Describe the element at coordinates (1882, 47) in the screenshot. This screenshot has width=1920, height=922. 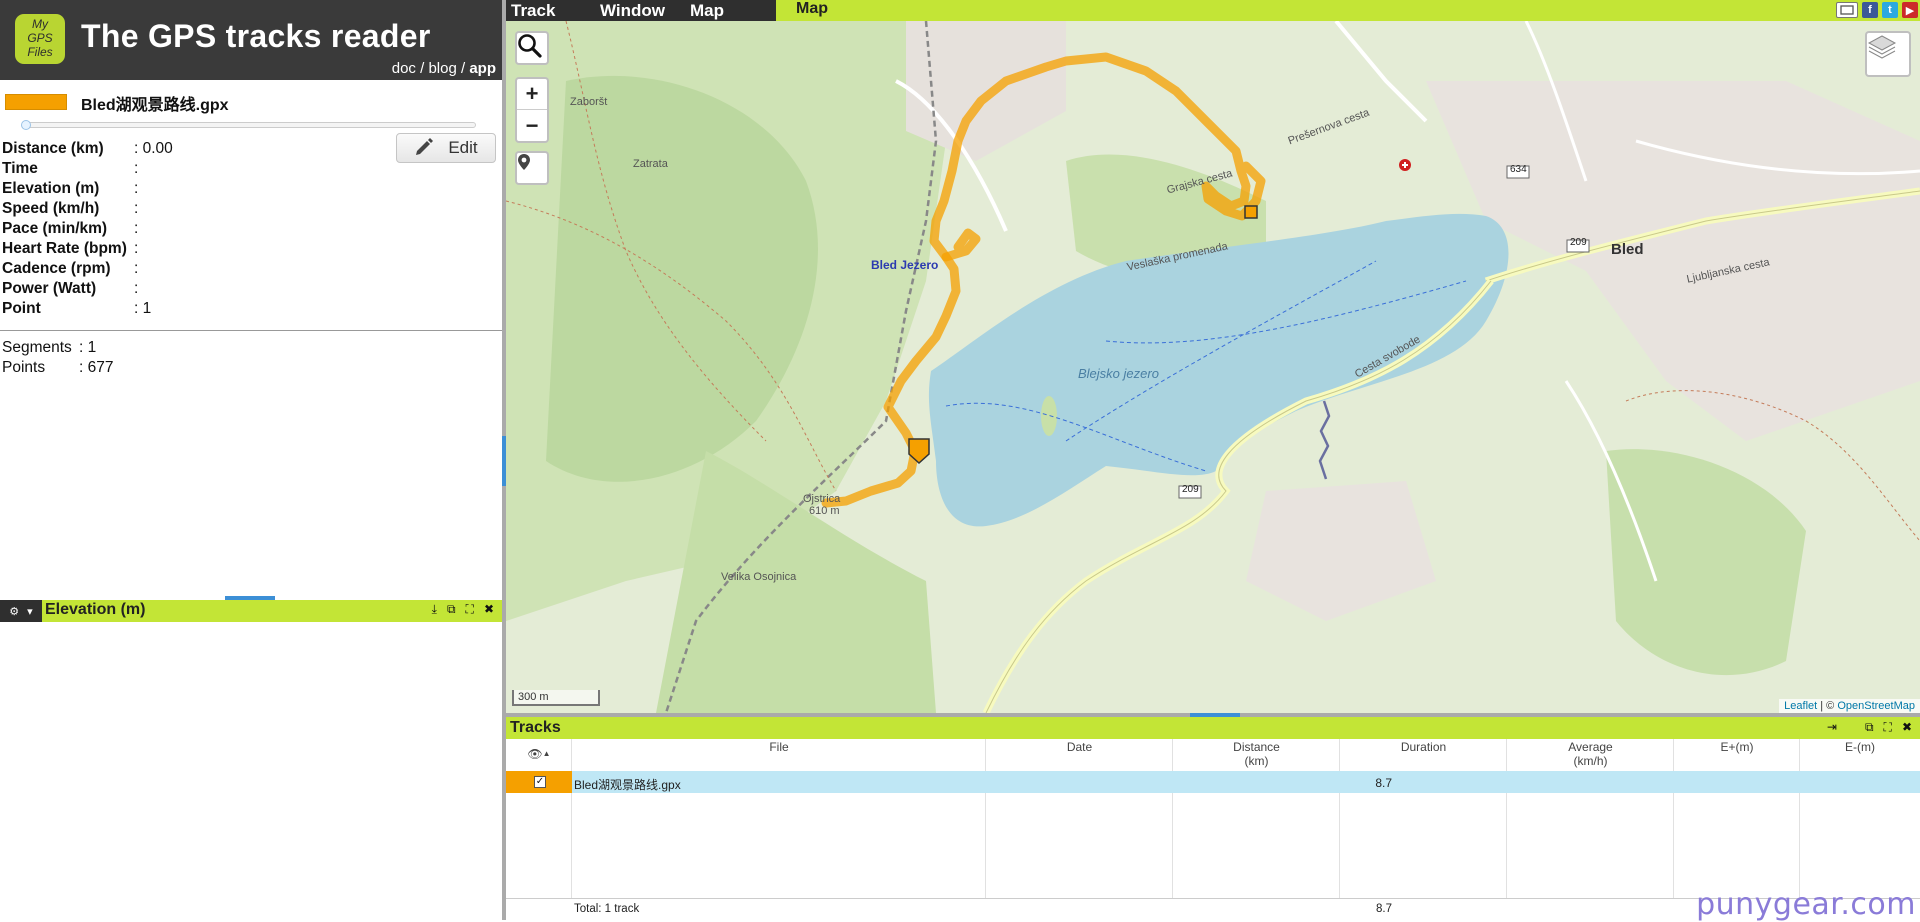
I see `layers-icon` at that location.